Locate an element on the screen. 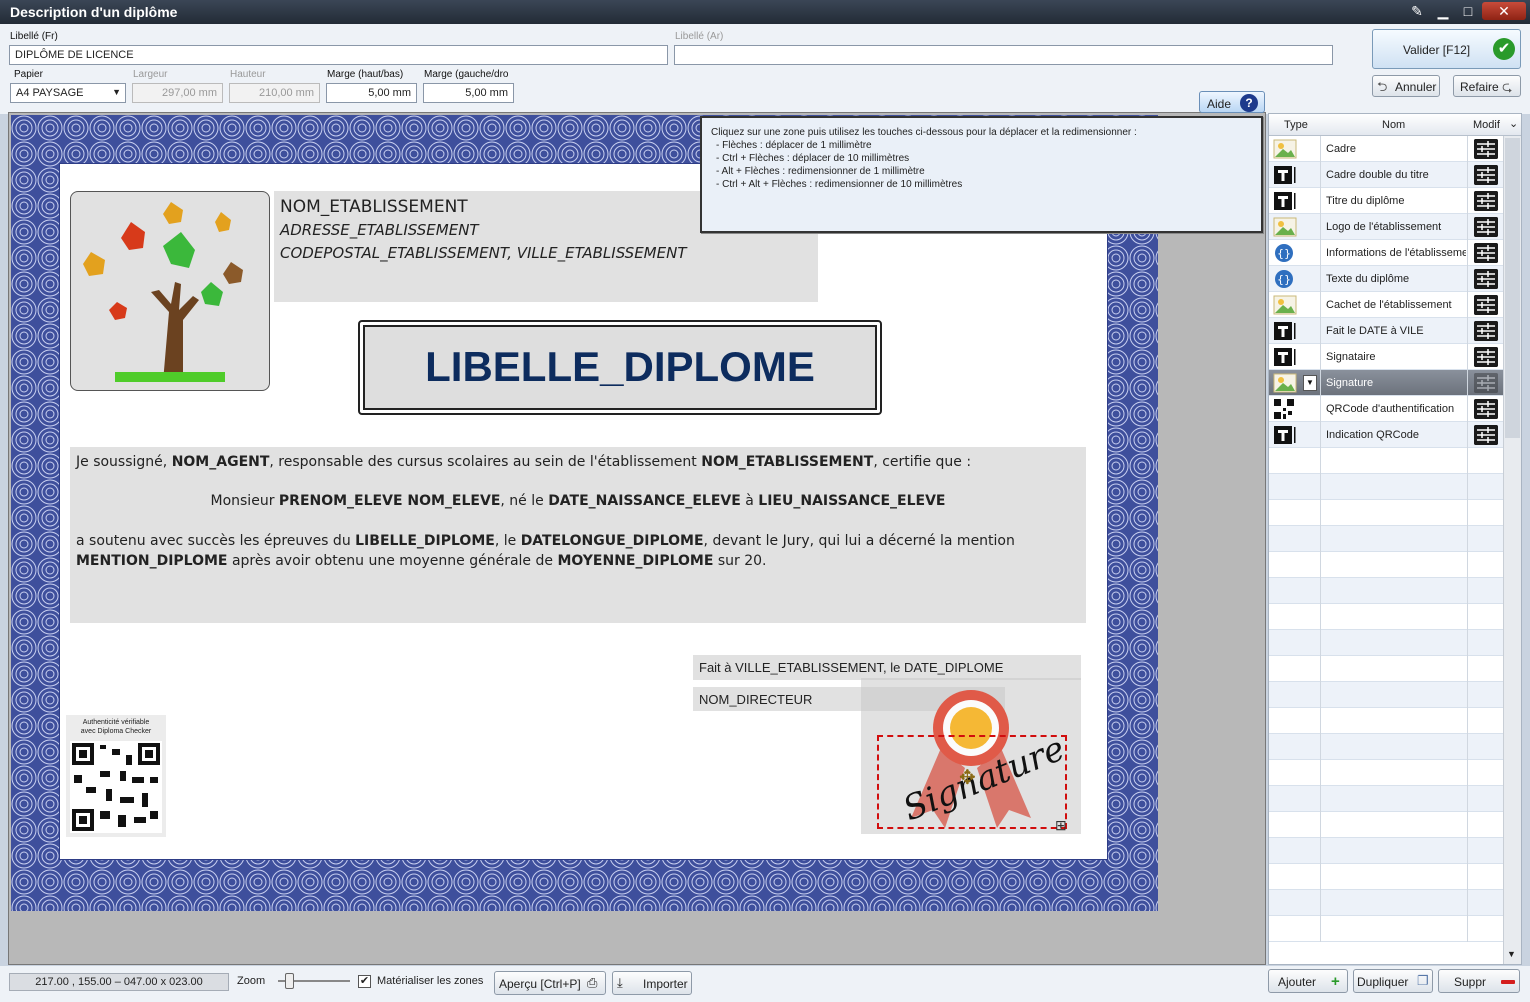 The image size is (1530, 1002). list-item: {} Texte du diplôme is located at coordinates (1386, 279).